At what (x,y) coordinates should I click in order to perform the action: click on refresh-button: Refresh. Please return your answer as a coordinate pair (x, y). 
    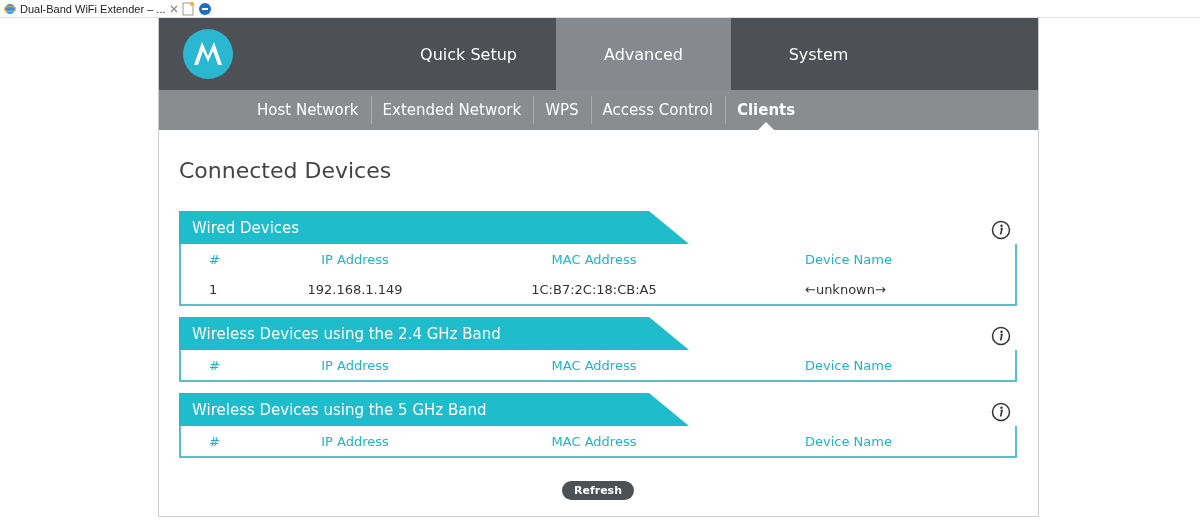
    Looking at the image, I should click on (598, 490).